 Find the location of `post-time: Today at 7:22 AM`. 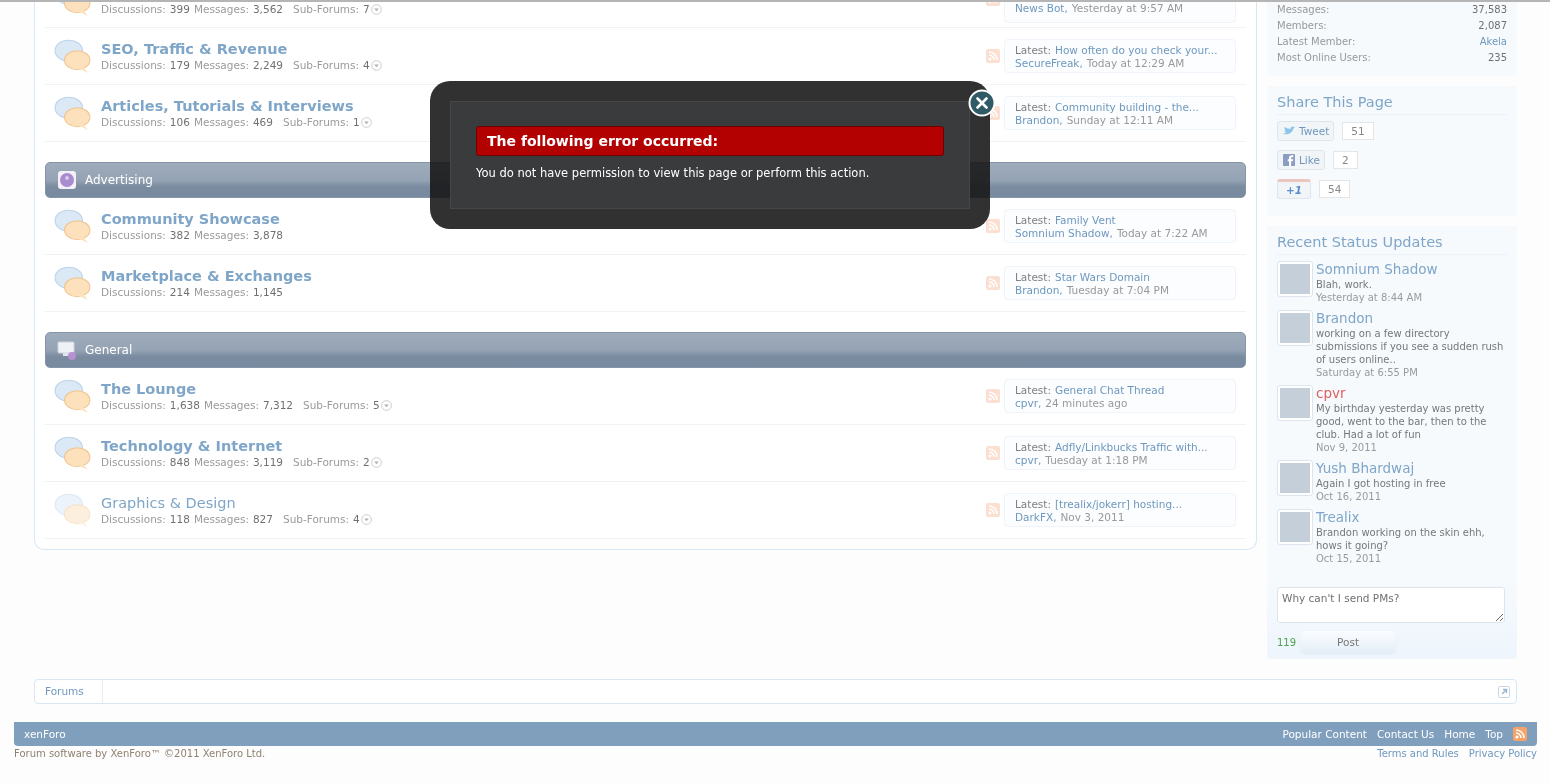

post-time: Today at 7:22 AM is located at coordinates (1162, 232).